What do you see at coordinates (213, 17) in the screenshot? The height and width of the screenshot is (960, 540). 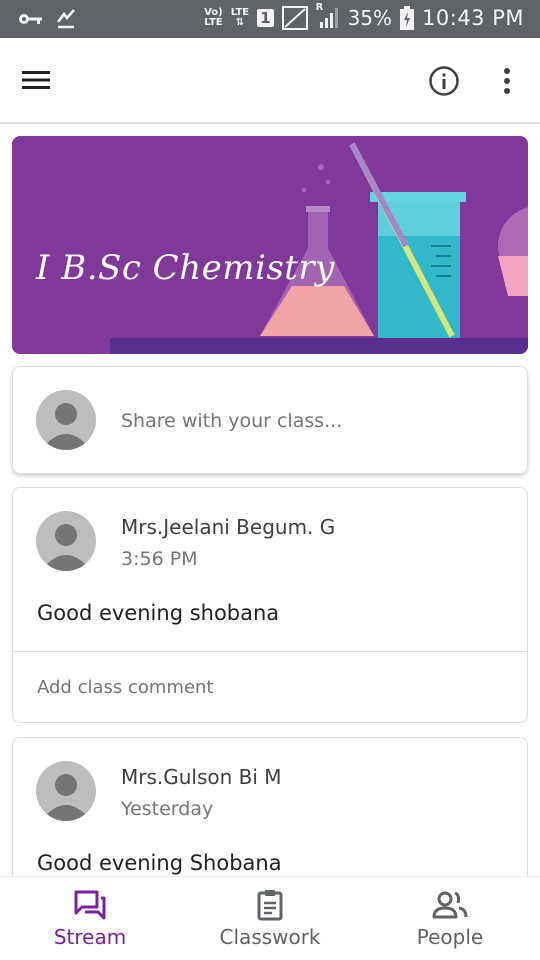 I see `volte-indicator: Vo) LTE` at bounding box center [213, 17].